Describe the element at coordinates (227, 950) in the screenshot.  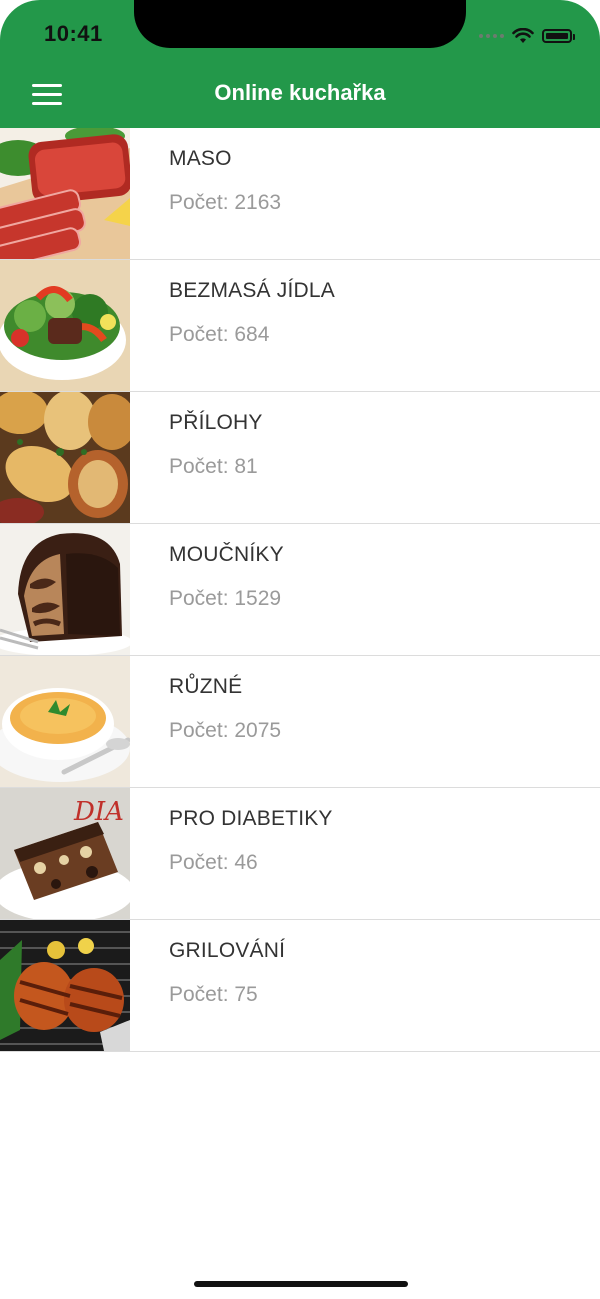
I see `category-name: GRILOVÁNÍ` at that location.